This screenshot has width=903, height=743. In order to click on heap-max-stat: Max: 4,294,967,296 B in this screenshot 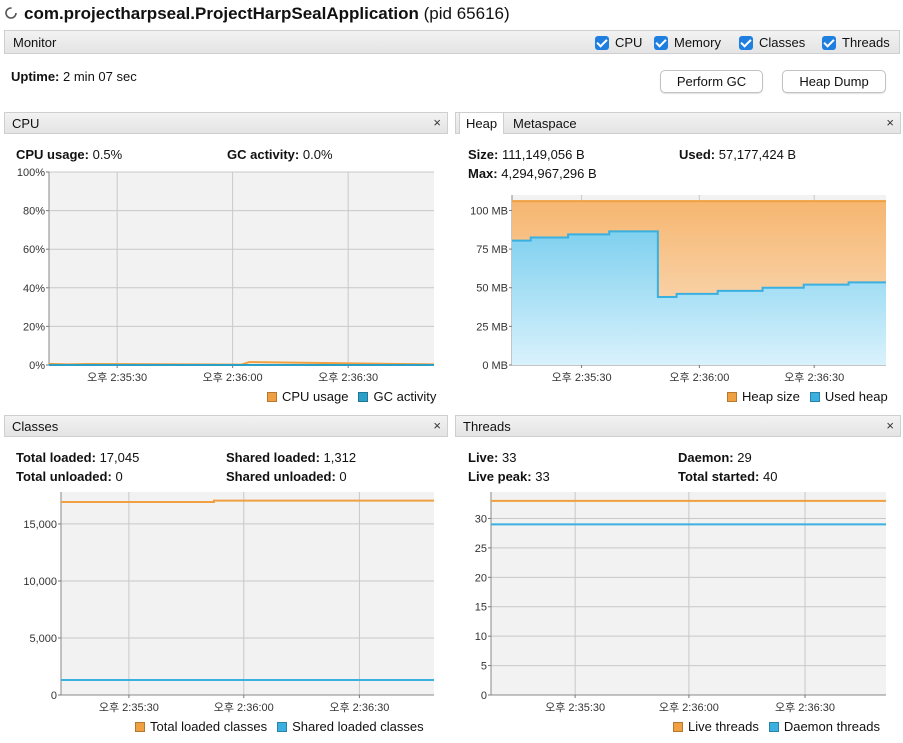, I will do `click(532, 173)`.